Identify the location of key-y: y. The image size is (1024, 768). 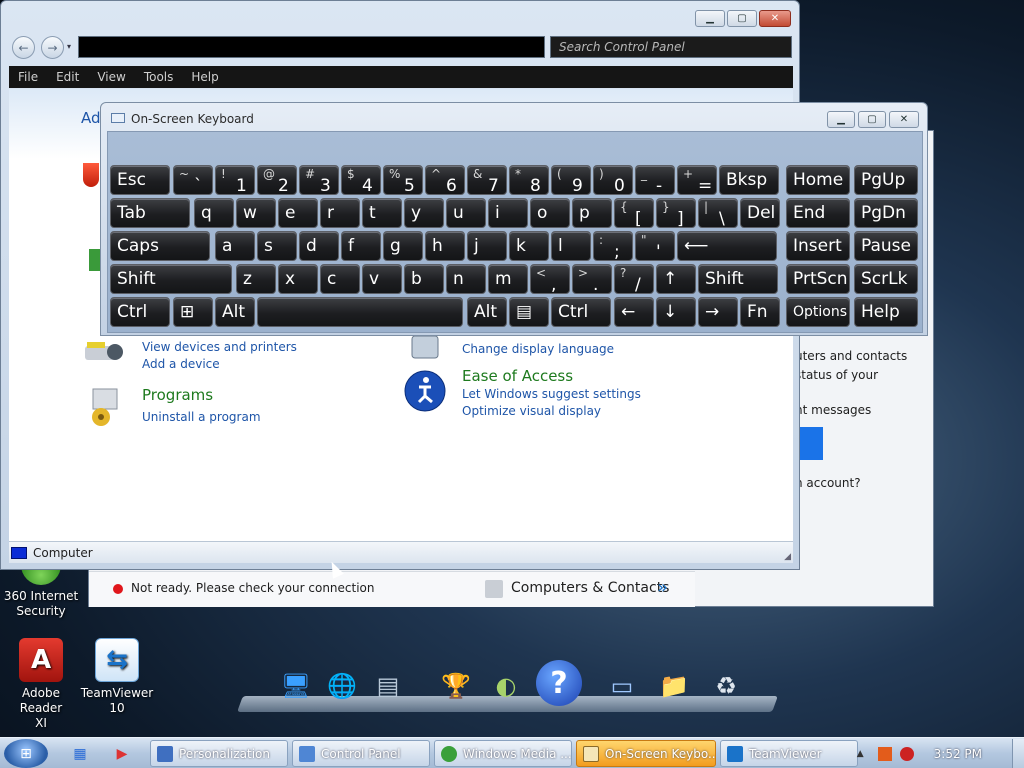
(424, 213).